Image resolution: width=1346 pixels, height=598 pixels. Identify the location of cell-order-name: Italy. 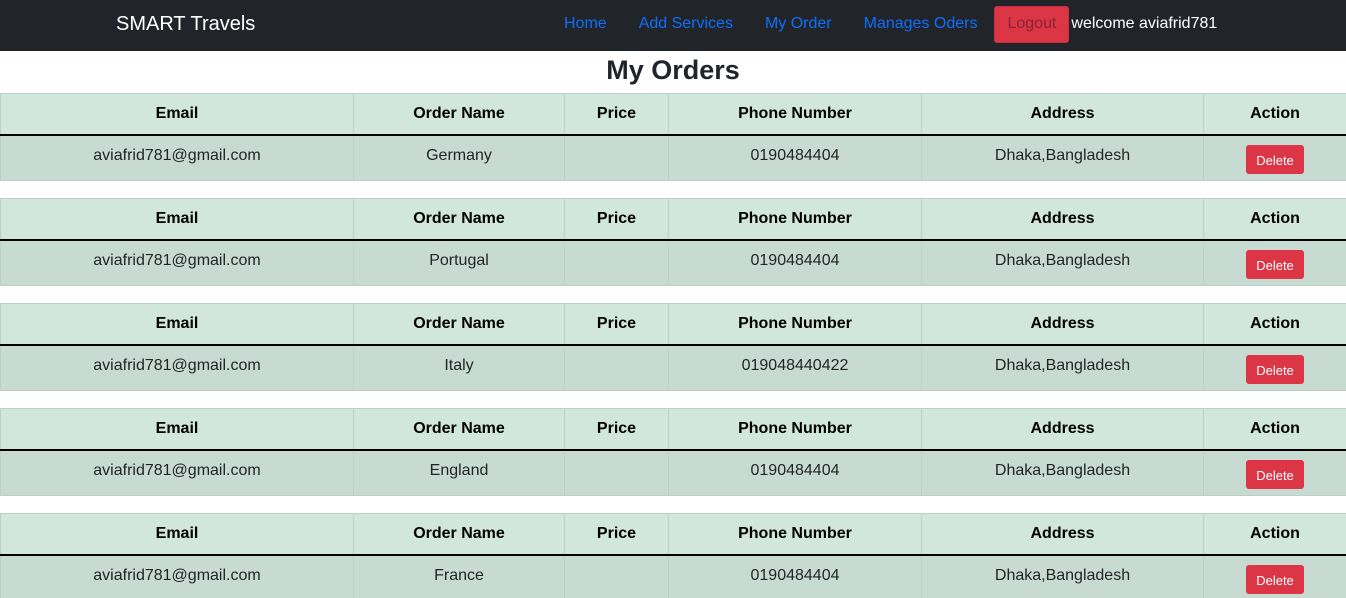
(459, 367).